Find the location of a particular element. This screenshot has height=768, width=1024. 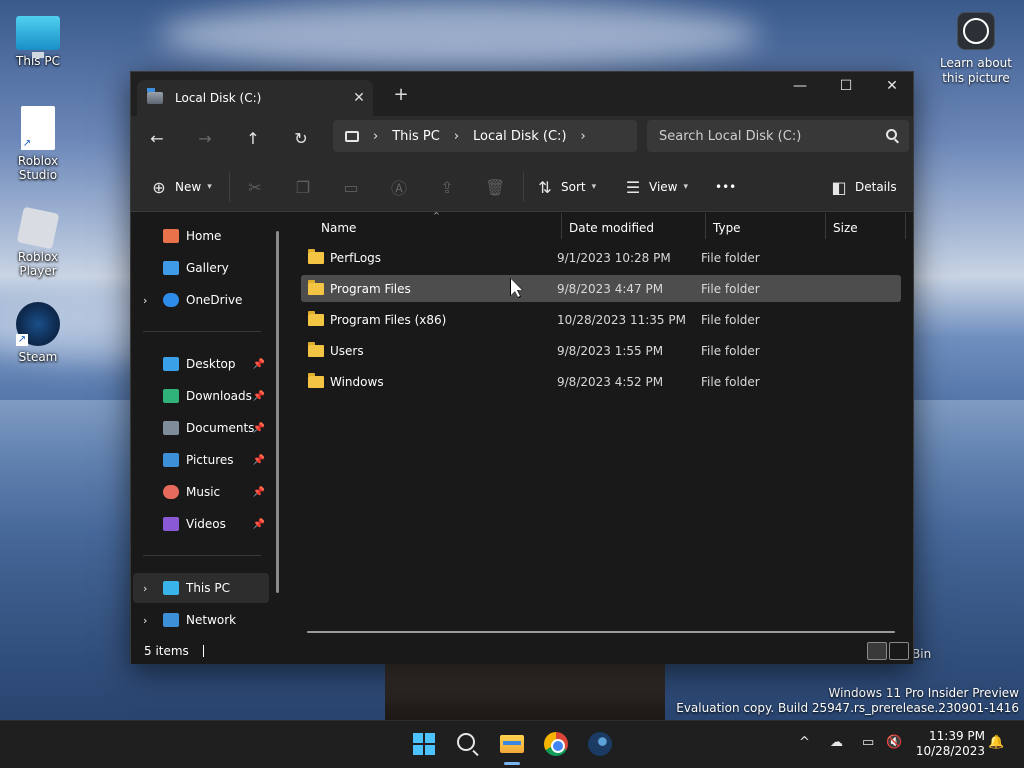

column-header-type: Type is located at coordinates (727, 228).